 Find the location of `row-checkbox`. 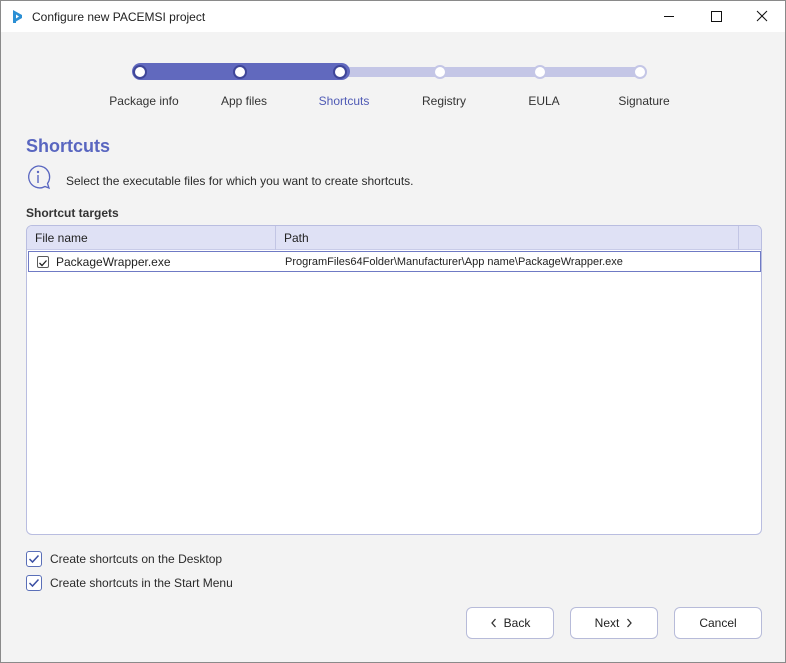

row-checkbox is located at coordinates (43, 262).